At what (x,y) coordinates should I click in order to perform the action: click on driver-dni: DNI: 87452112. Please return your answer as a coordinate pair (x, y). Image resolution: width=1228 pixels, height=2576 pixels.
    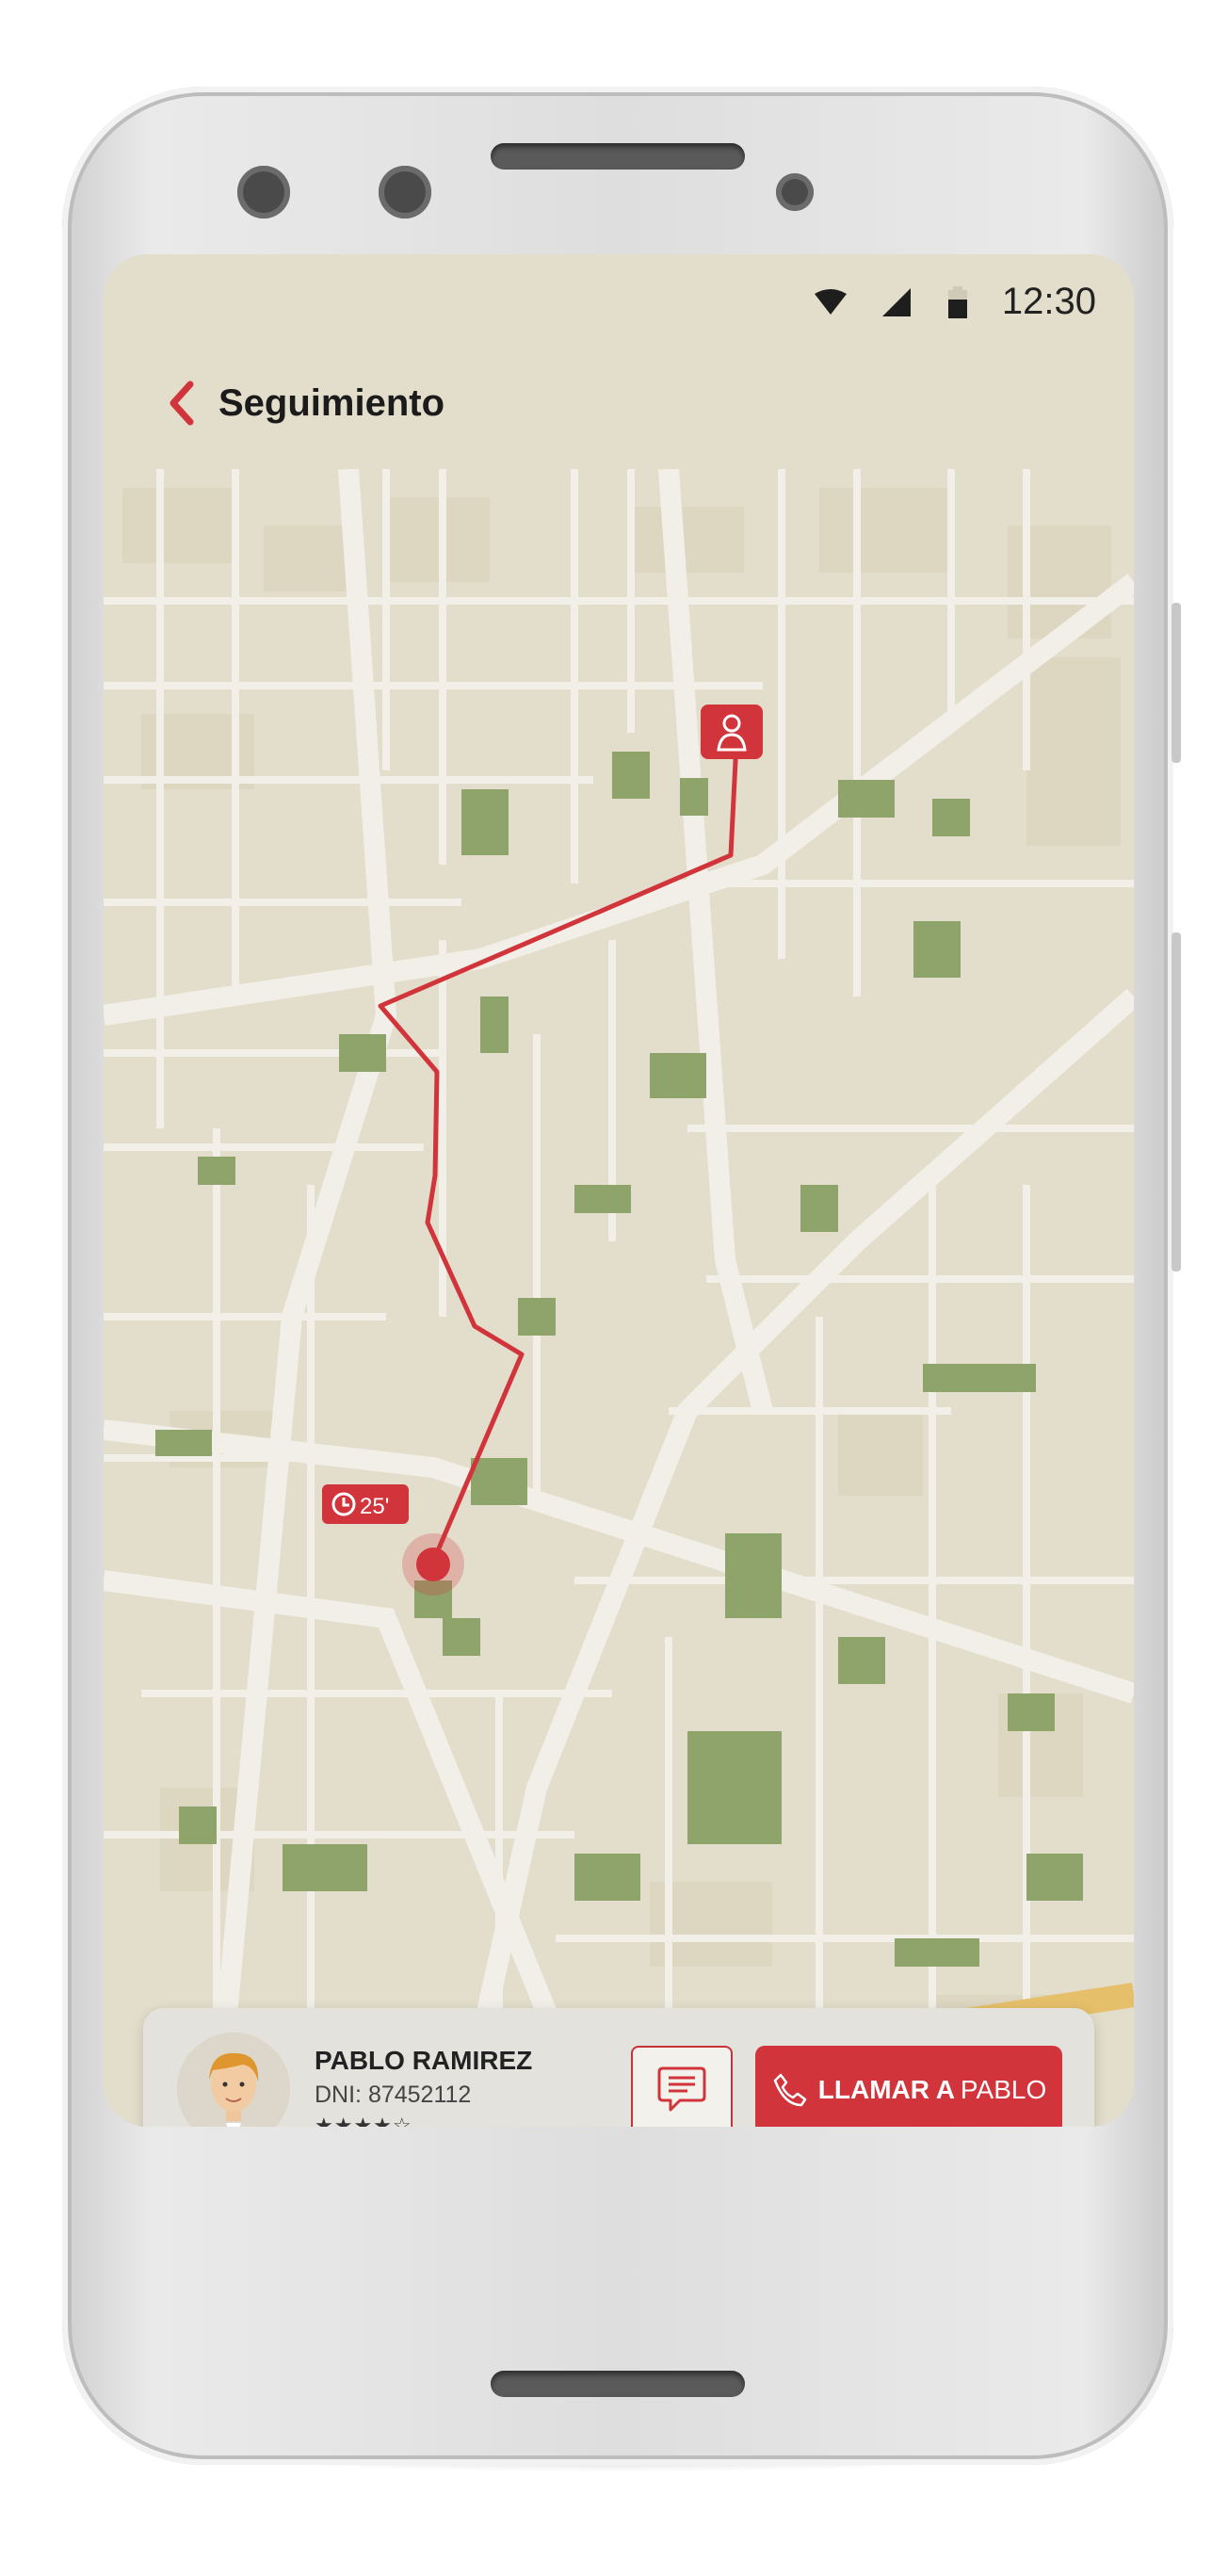
    Looking at the image, I should click on (393, 2095).